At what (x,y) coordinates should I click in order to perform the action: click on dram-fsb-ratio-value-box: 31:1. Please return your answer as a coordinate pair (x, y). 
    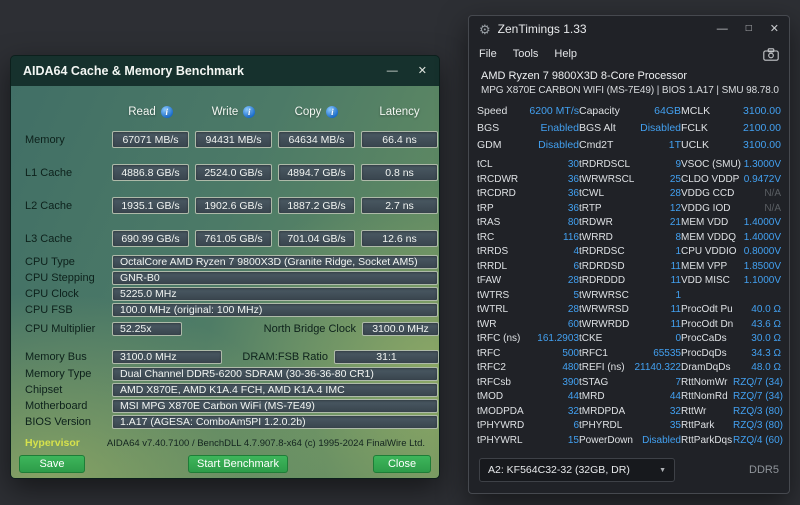
    Looking at the image, I should click on (386, 357).